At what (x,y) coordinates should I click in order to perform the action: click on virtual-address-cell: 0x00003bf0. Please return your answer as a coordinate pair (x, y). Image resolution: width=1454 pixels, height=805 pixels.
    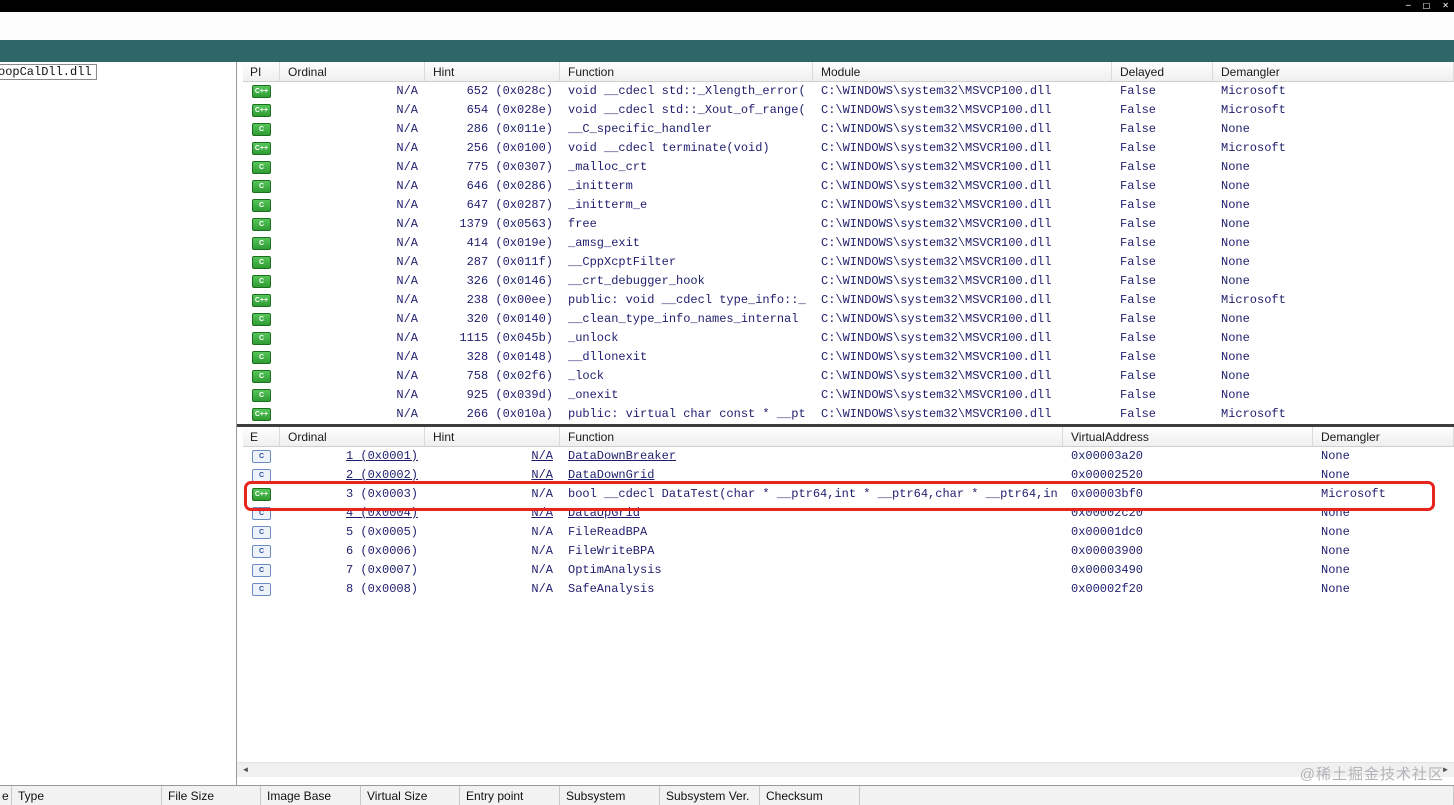
    Looking at the image, I should click on (1107, 494).